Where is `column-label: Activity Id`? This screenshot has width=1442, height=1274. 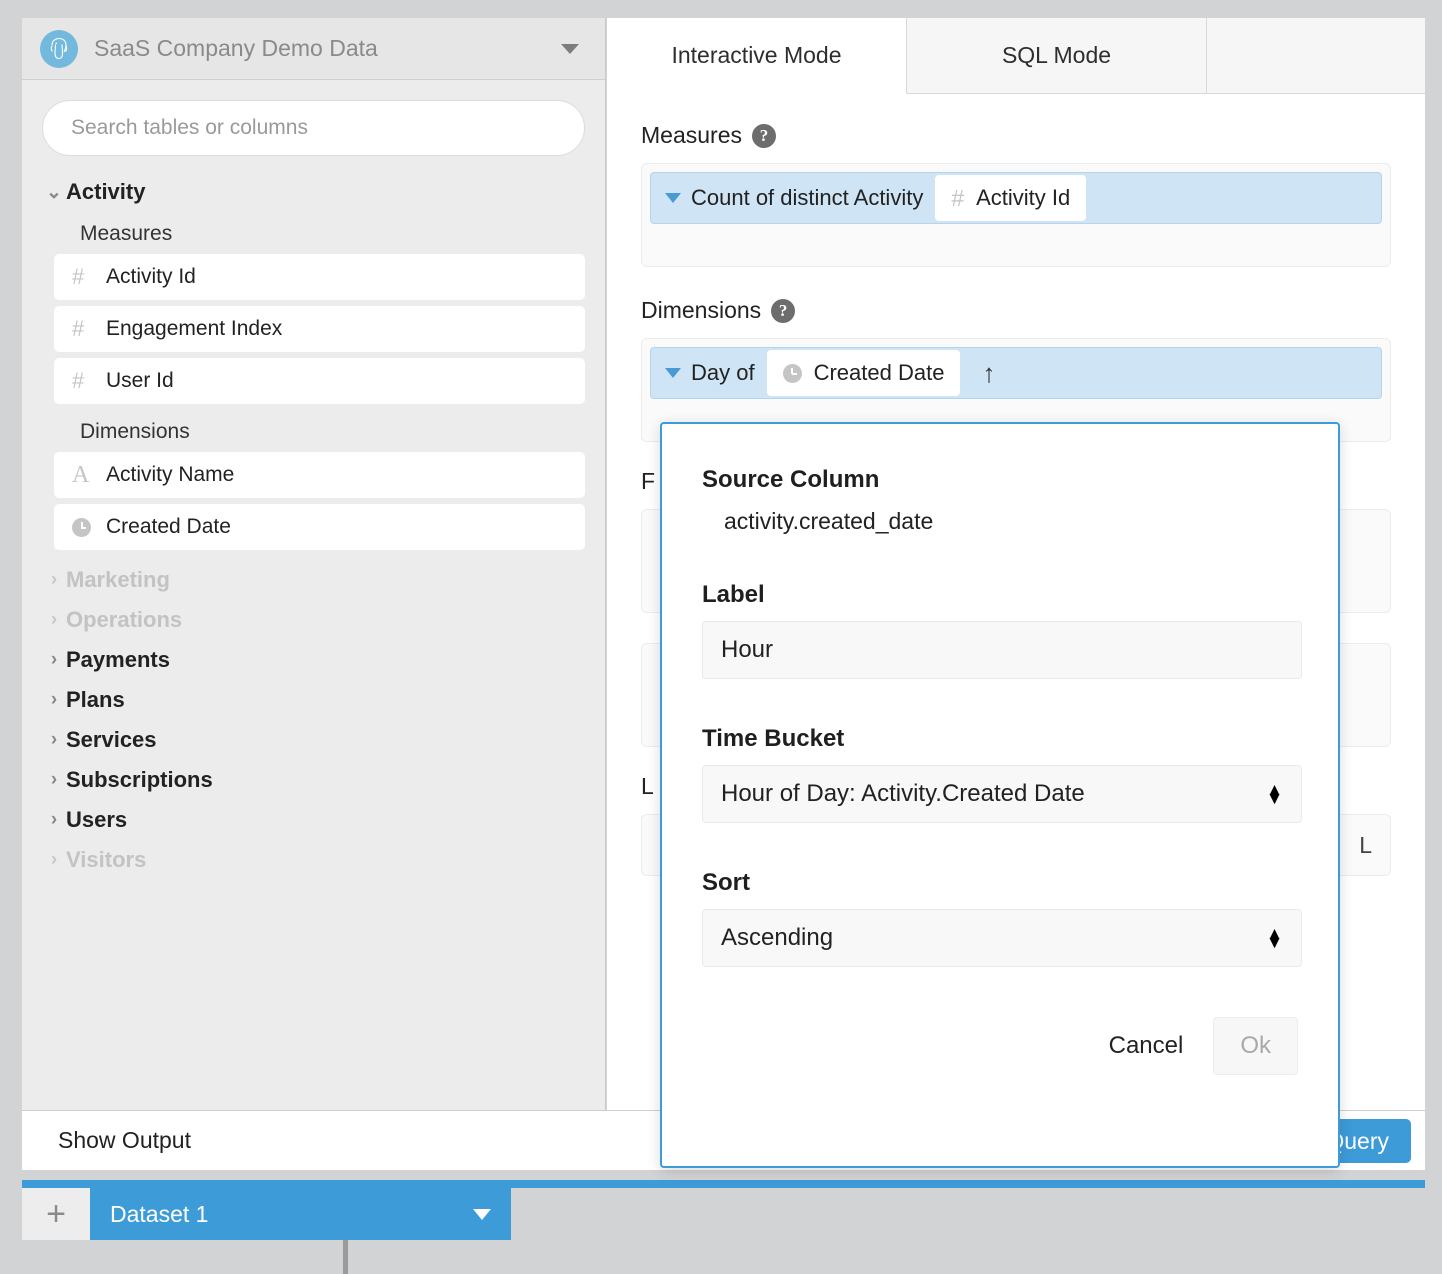 column-label: Activity Id is located at coordinates (151, 276).